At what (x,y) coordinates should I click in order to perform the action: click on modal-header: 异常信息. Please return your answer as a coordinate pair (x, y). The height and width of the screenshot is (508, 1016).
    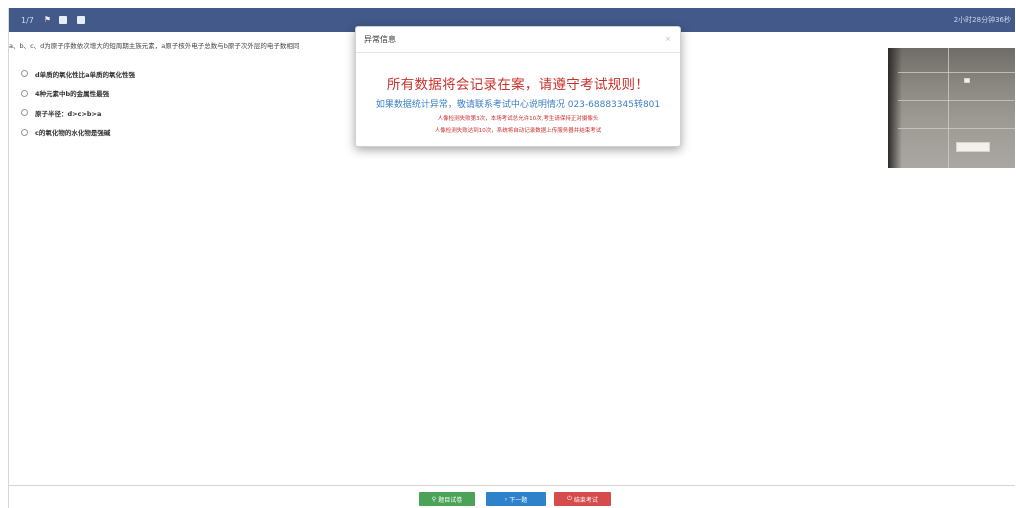
    Looking at the image, I should click on (518, 40).